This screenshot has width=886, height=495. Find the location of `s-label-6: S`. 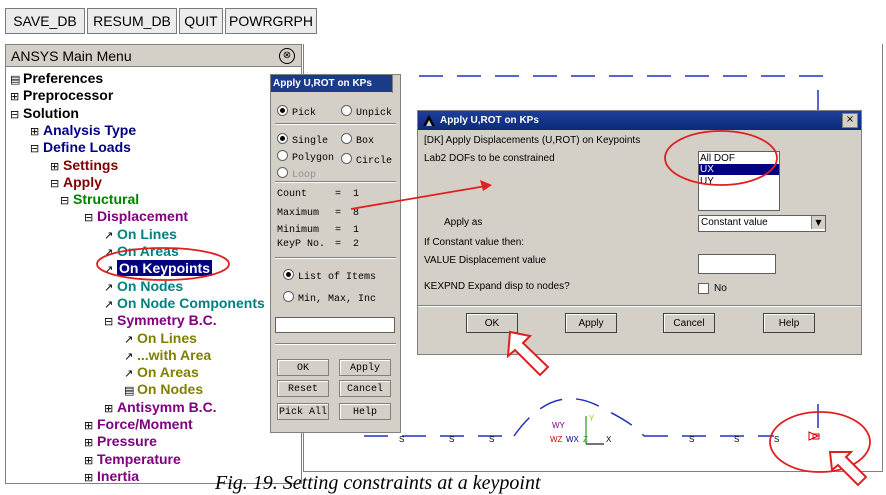

s-label-6: S is located at coordinates (776, 439).